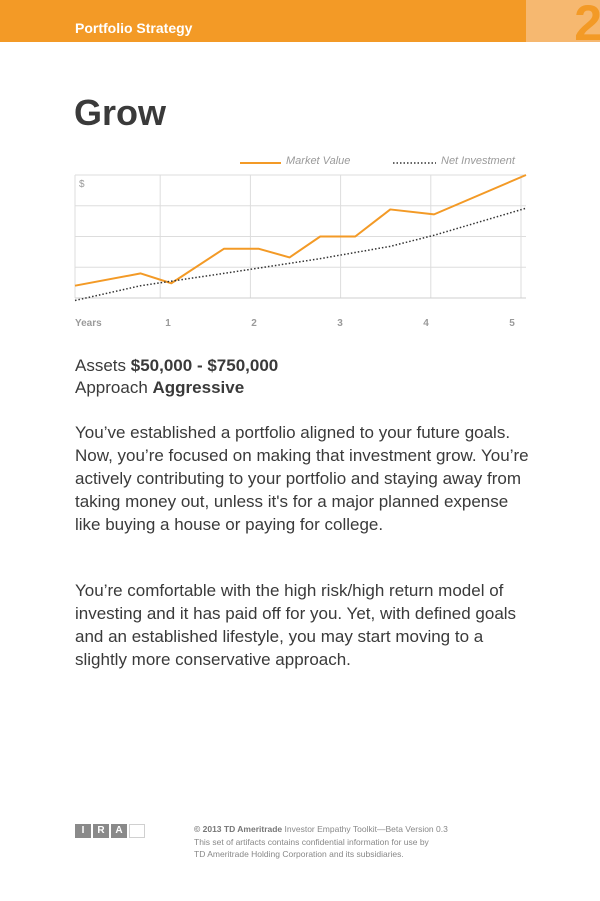 The image size is (600, 901). What do you see at coordinates (137, 831) in the screenshot?
I see `logo-empty-box` at bounding box center [137, 831].